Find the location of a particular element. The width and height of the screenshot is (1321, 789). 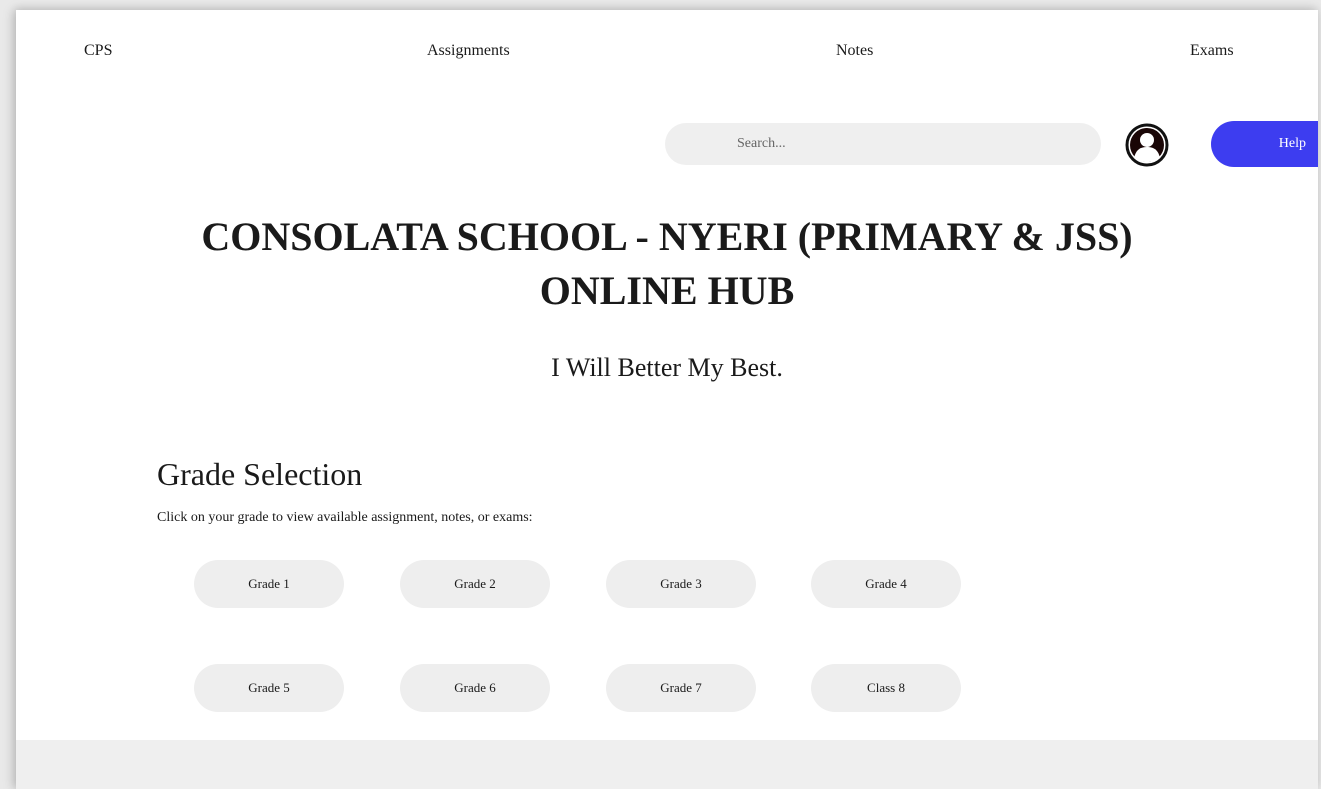

grade-1-button: Grade 1 is located at coordinates (269, 584).